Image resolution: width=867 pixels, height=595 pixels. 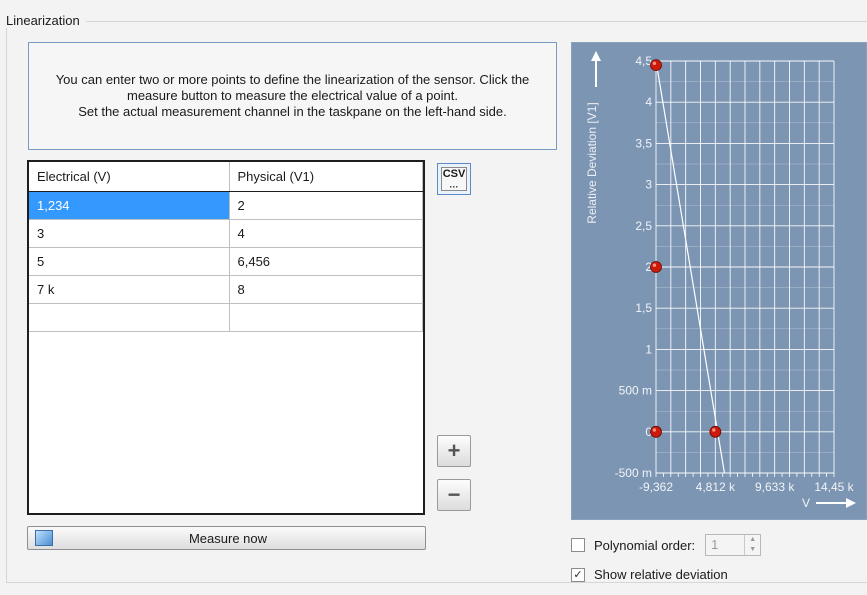 I want to click on column-header-physical: Physical (V1), so click(x=326, y=177).